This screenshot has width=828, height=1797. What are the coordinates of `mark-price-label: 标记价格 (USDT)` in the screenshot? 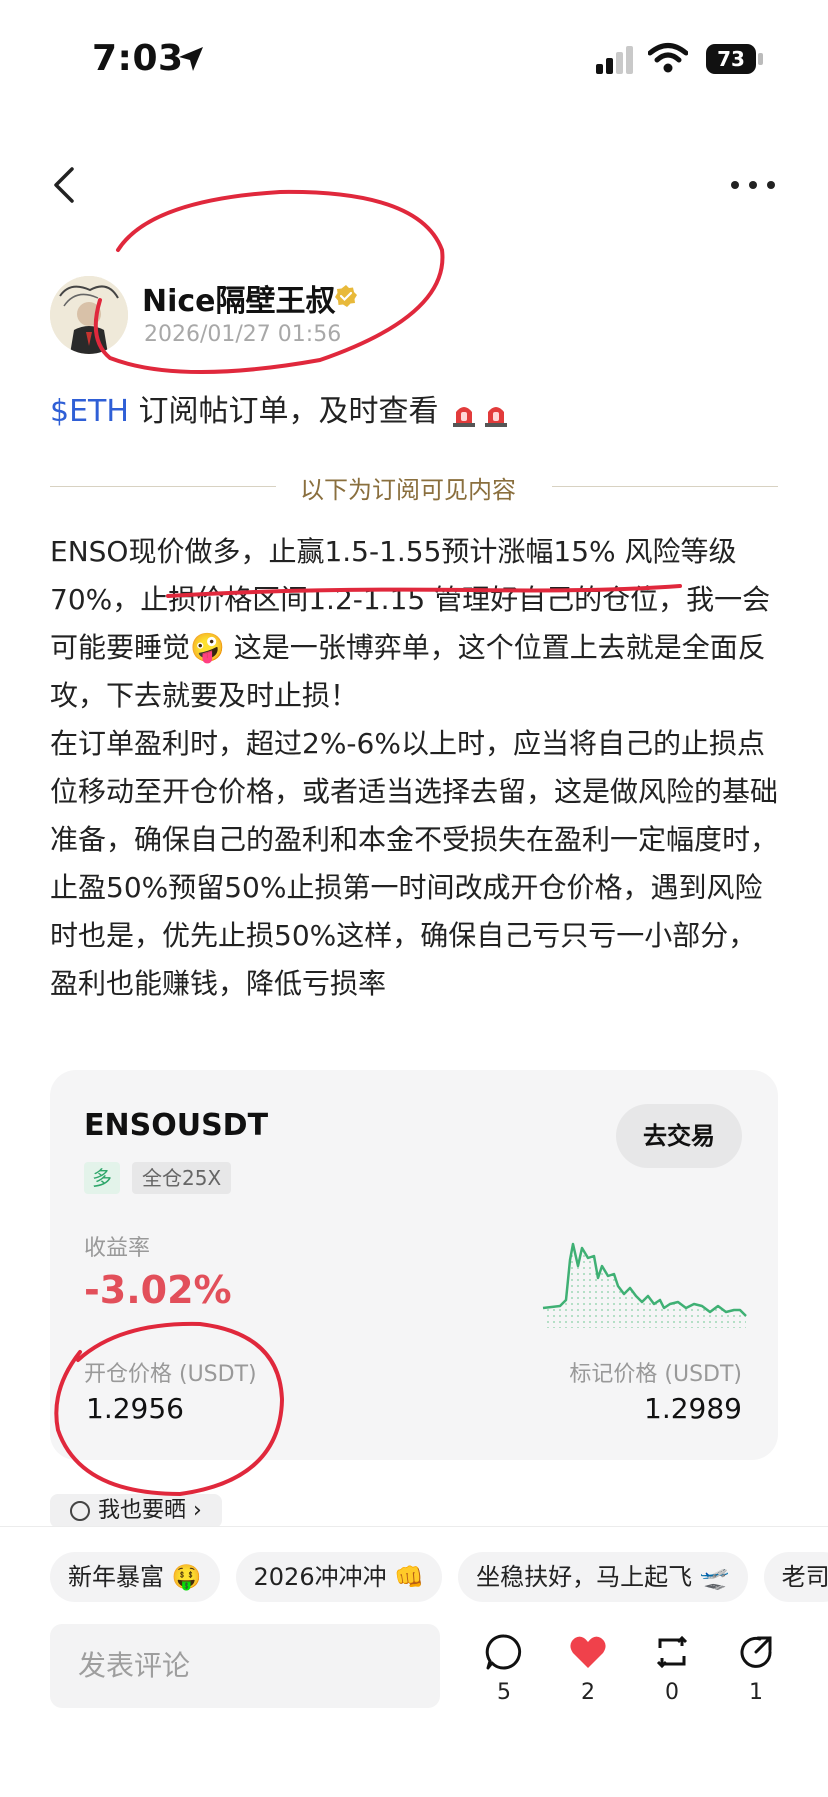 It's located at (655, 1374).